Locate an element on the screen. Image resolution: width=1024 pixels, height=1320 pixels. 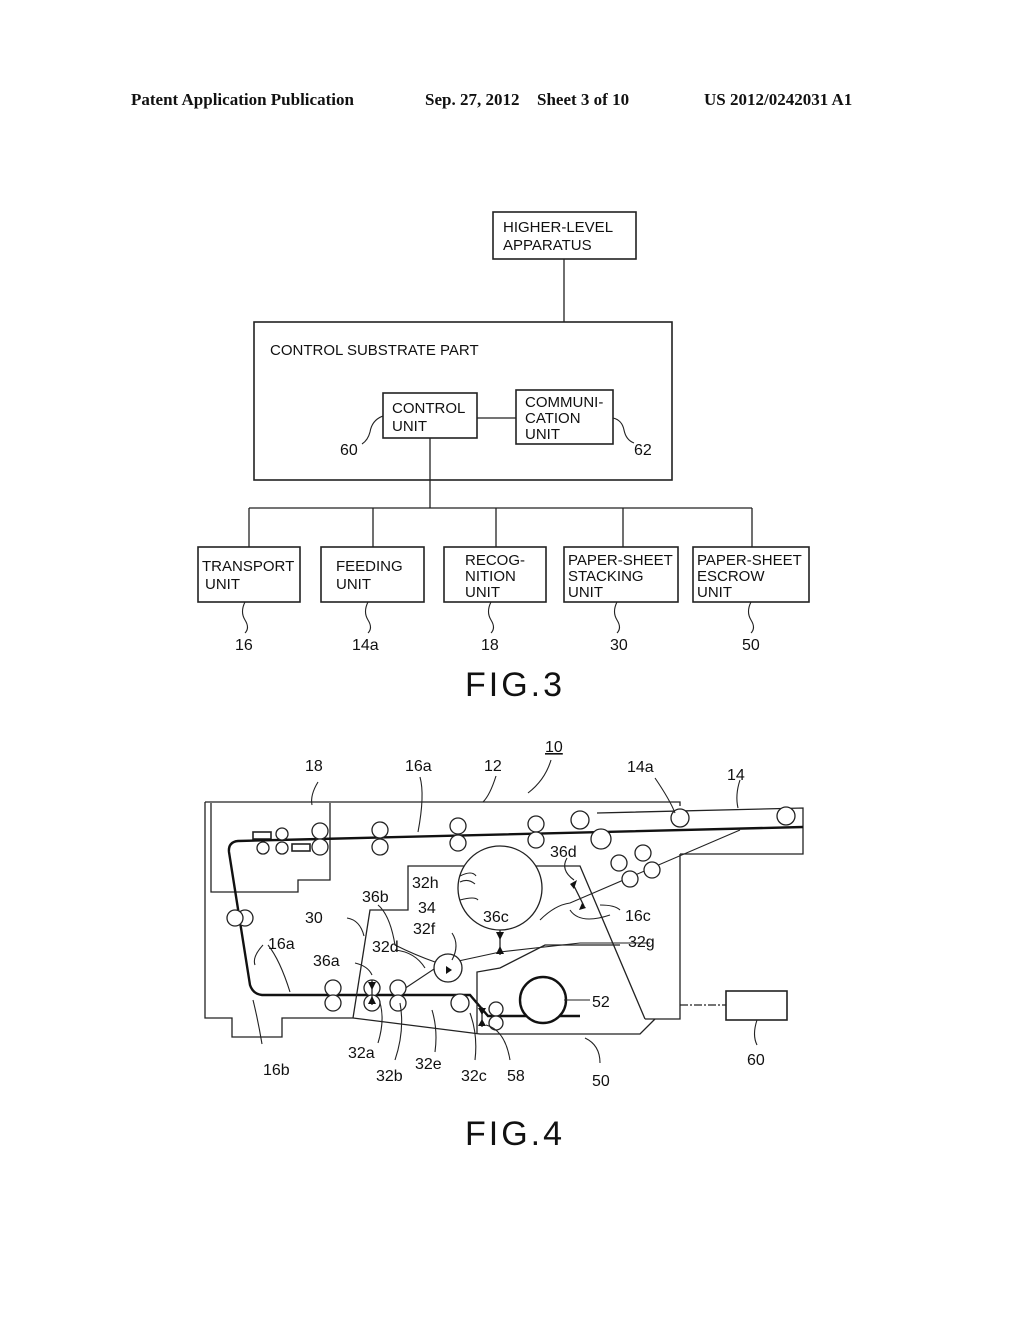
transport-unit-line1: TRANSPORT is located at coordinates (248, 566).